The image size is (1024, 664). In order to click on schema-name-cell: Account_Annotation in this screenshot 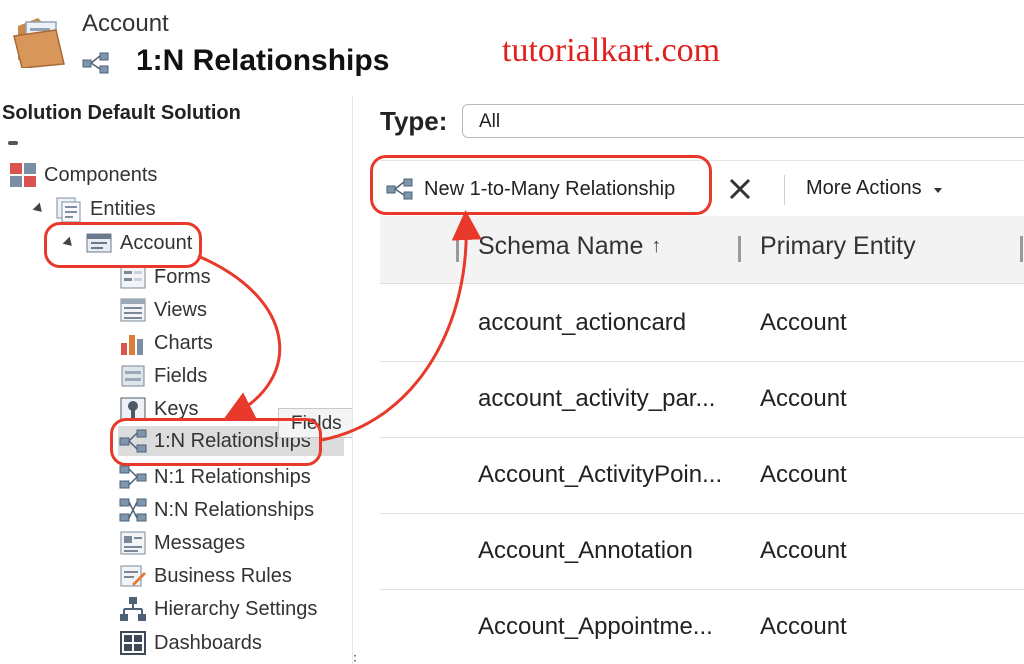, I will do `click(585, 550)`.